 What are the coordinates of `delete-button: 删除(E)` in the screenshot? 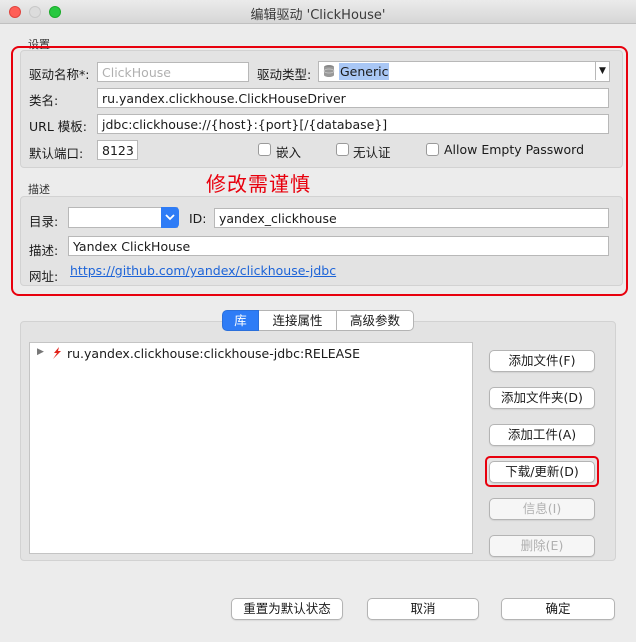 It's located at (542, 546).